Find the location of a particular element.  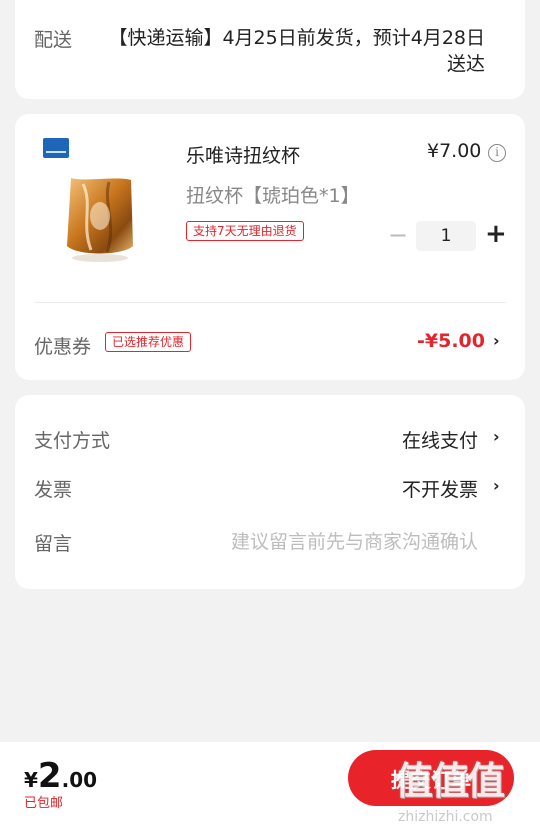

shipping-card: 配送 【快递运输】4月25日前发货，预计4月28日送达 is located at coordinates (270, 49).